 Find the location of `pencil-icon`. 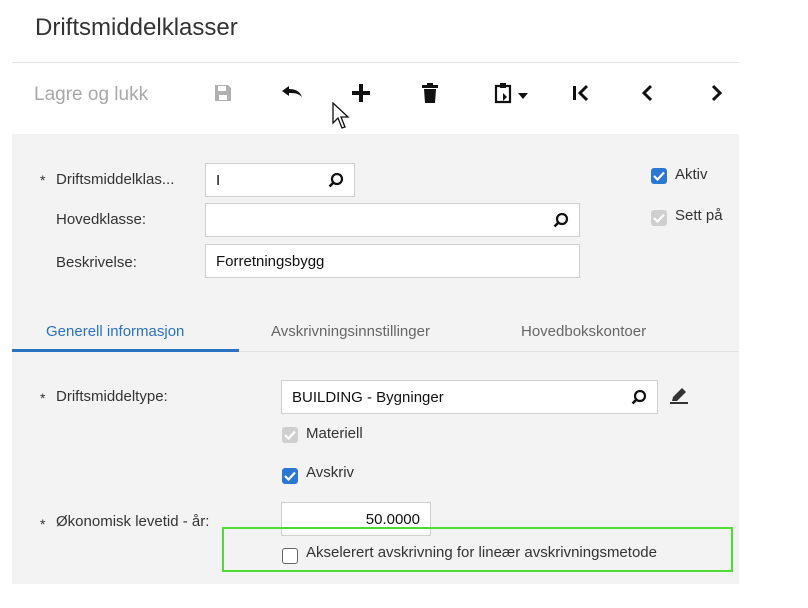

pencil-icon is located at coordinates (679, 398).